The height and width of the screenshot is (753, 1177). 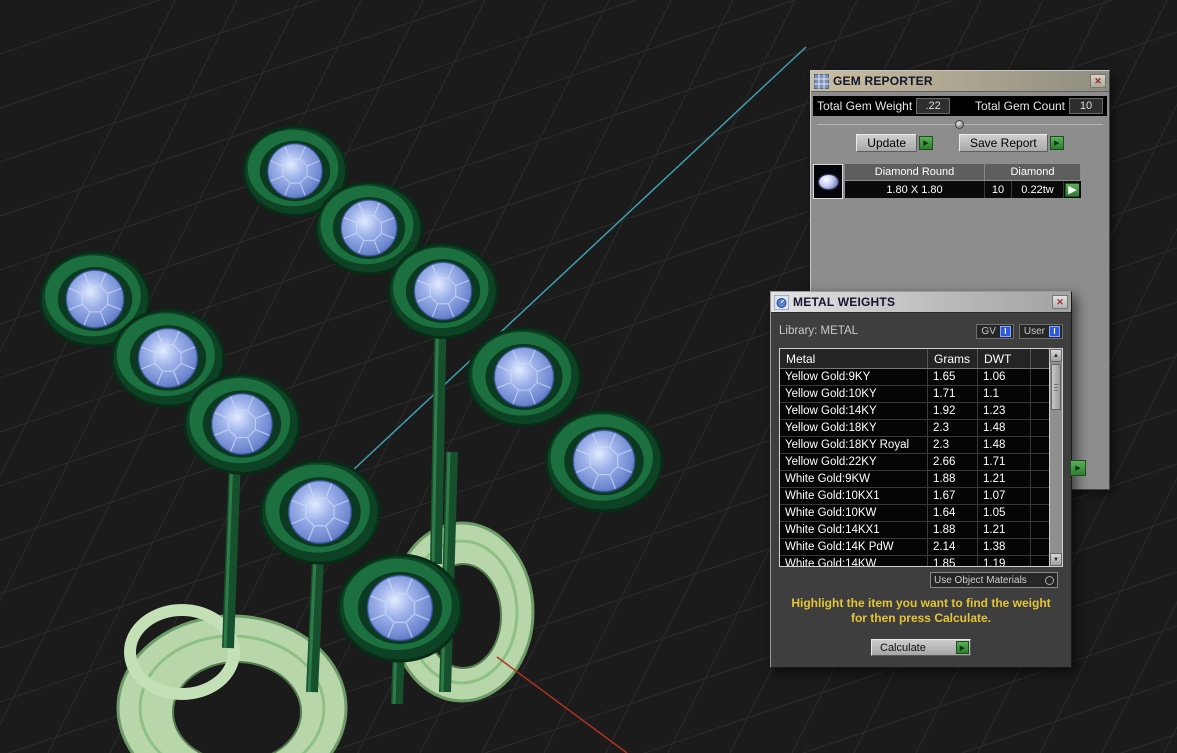 What do you see at coordinates (915, 189) in the screenshot?
I see `gem-size: 1.80 X 1.80` at bounding box center [915, 189].